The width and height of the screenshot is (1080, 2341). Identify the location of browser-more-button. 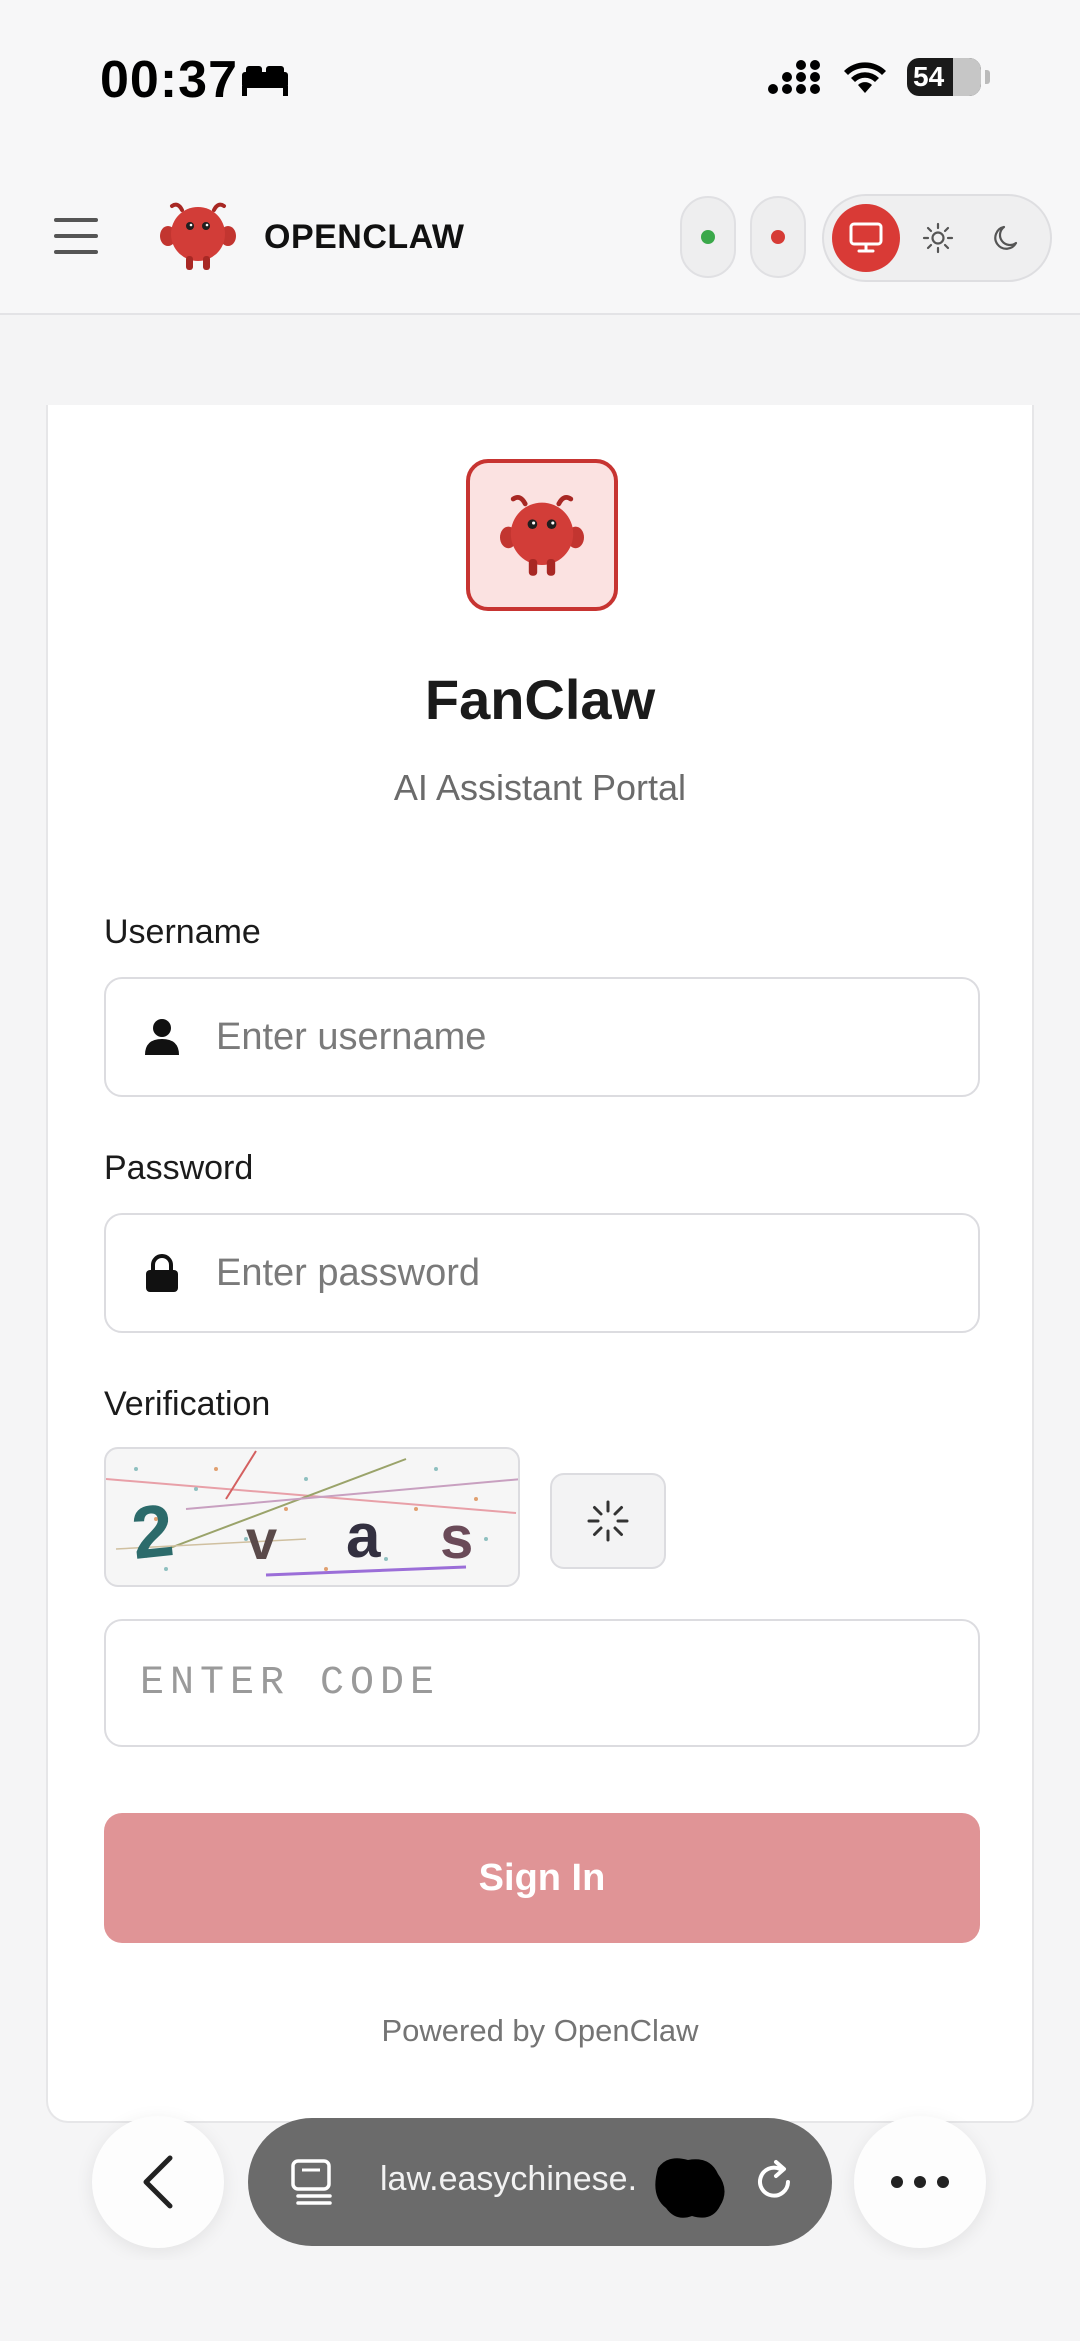
(920, 2182).